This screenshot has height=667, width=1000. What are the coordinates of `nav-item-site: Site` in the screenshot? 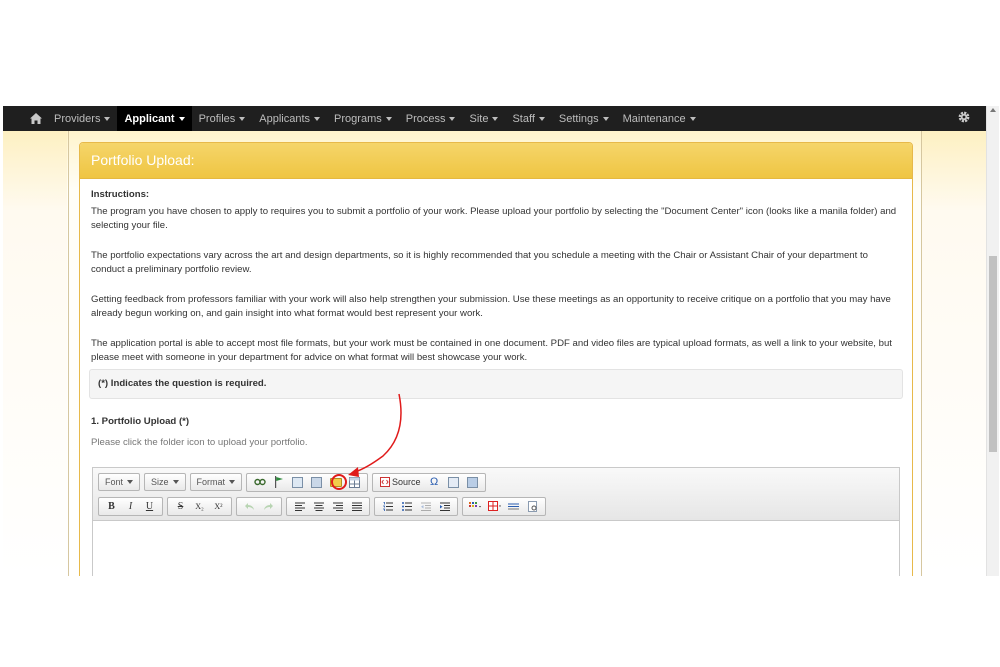 It's located at (483, 118).